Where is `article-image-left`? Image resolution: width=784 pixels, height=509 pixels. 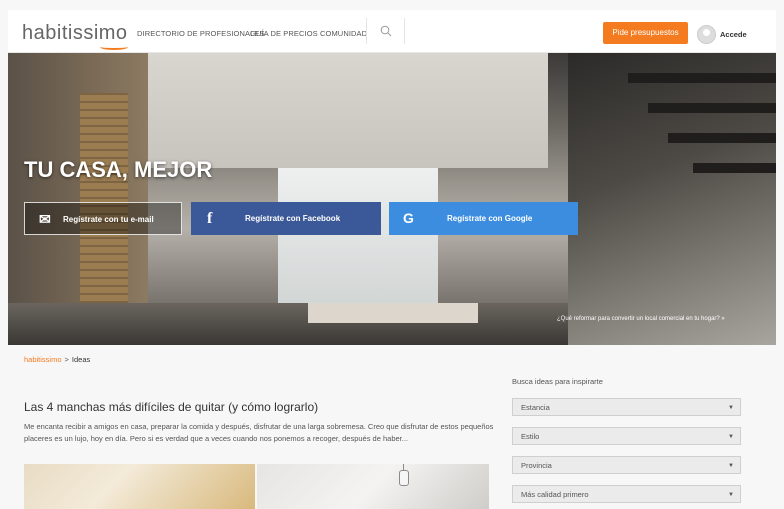 article-image-left is located at coordinates (139, 486).